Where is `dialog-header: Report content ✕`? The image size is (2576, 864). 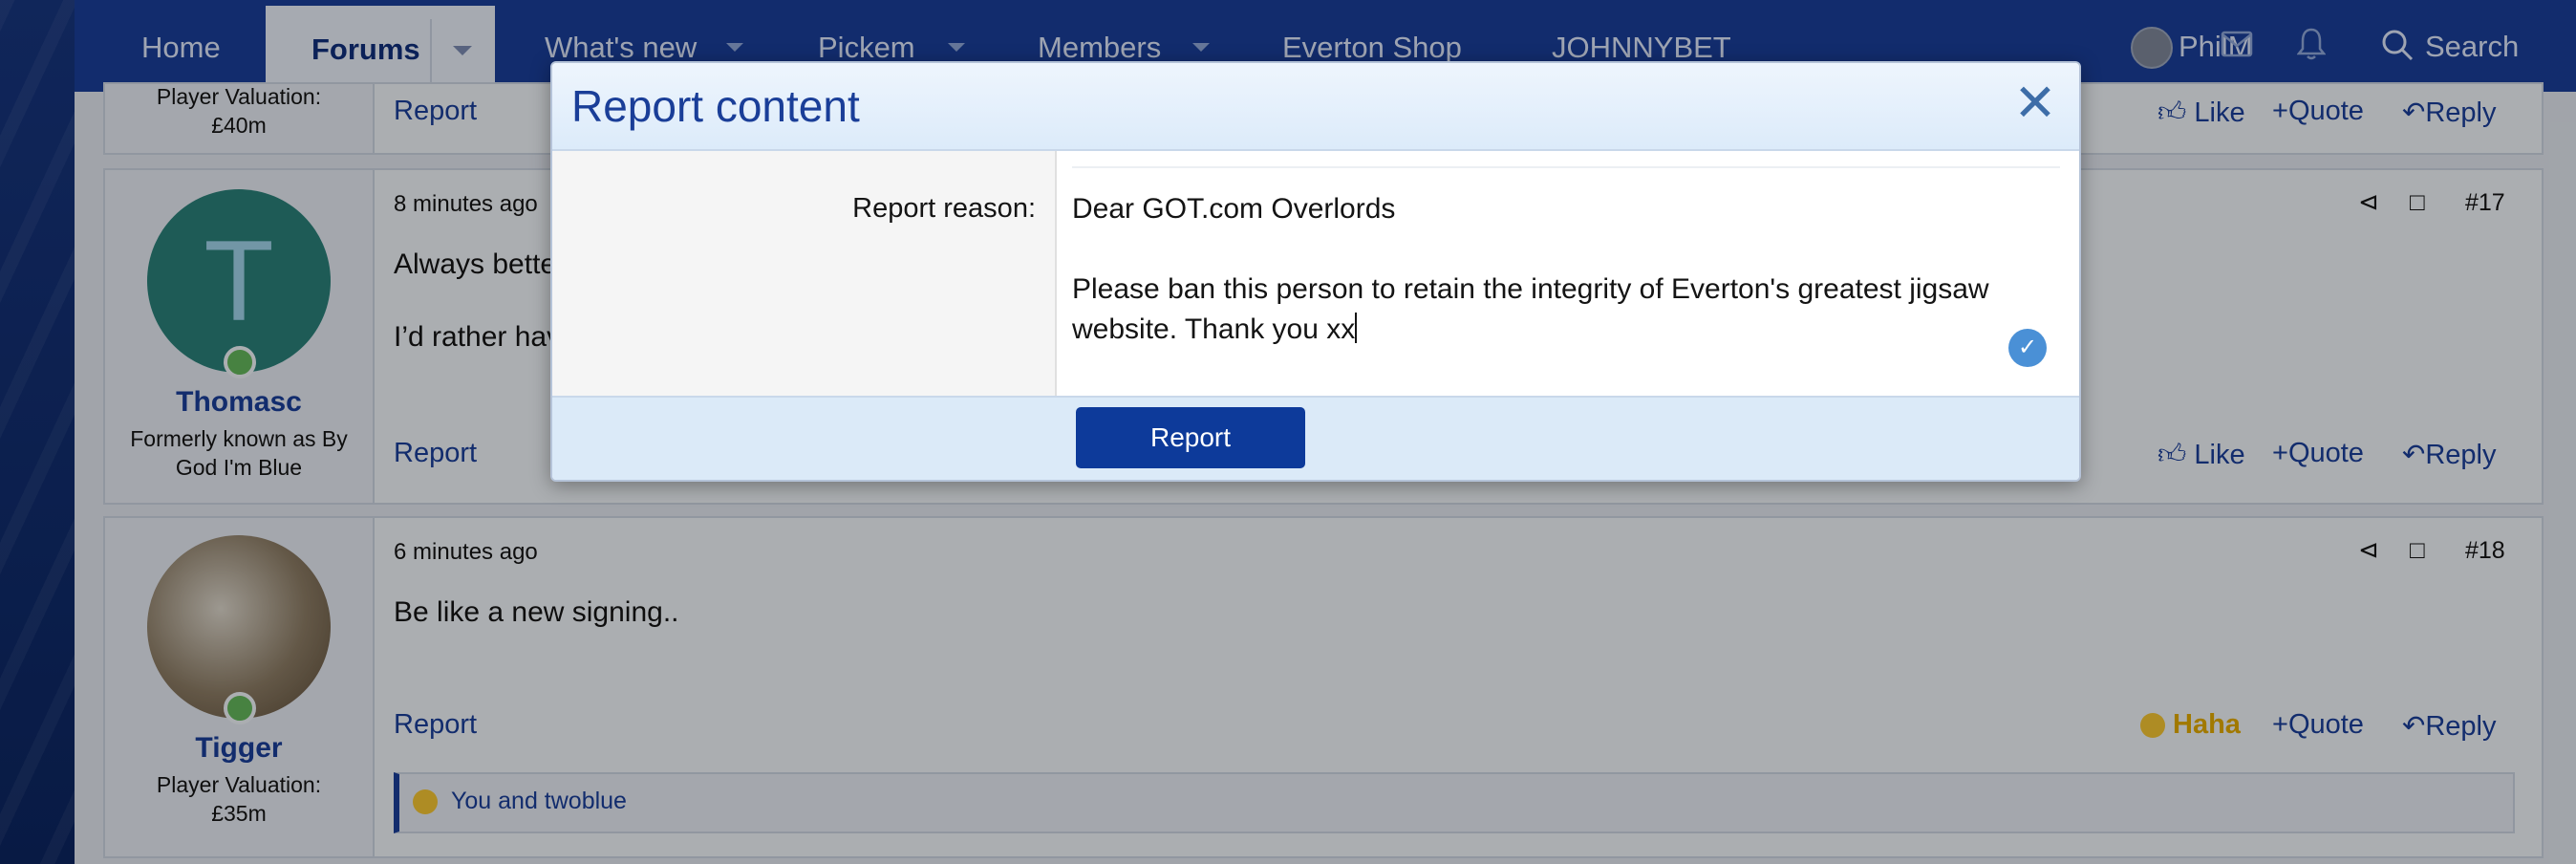 dialog-header: Report content ✕ is located at coordinates (1315, 107).